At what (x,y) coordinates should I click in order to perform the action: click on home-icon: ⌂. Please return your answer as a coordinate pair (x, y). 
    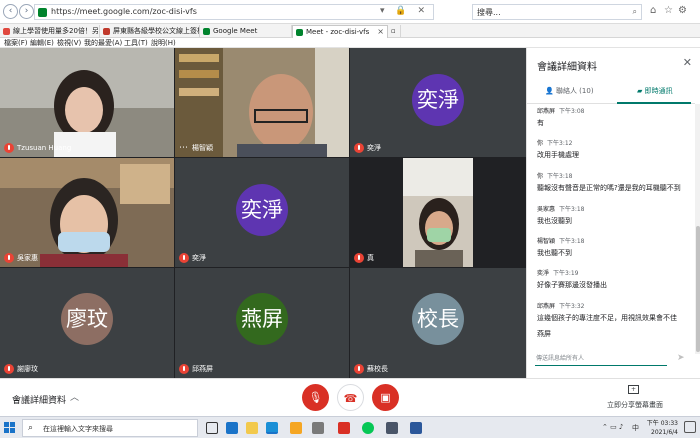
    Looking at the image, I should click on (653, 10).